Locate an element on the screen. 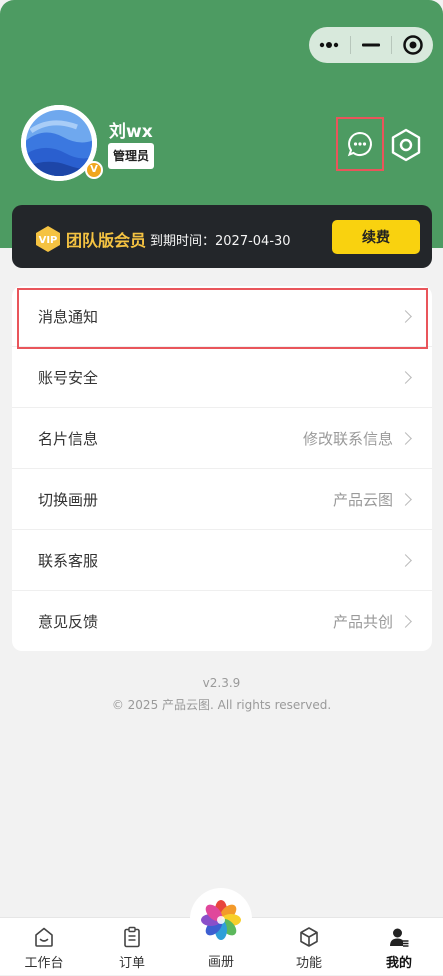 This screenshot has width=443, height=976. more-menu-button is located at coordinates (329, 45).